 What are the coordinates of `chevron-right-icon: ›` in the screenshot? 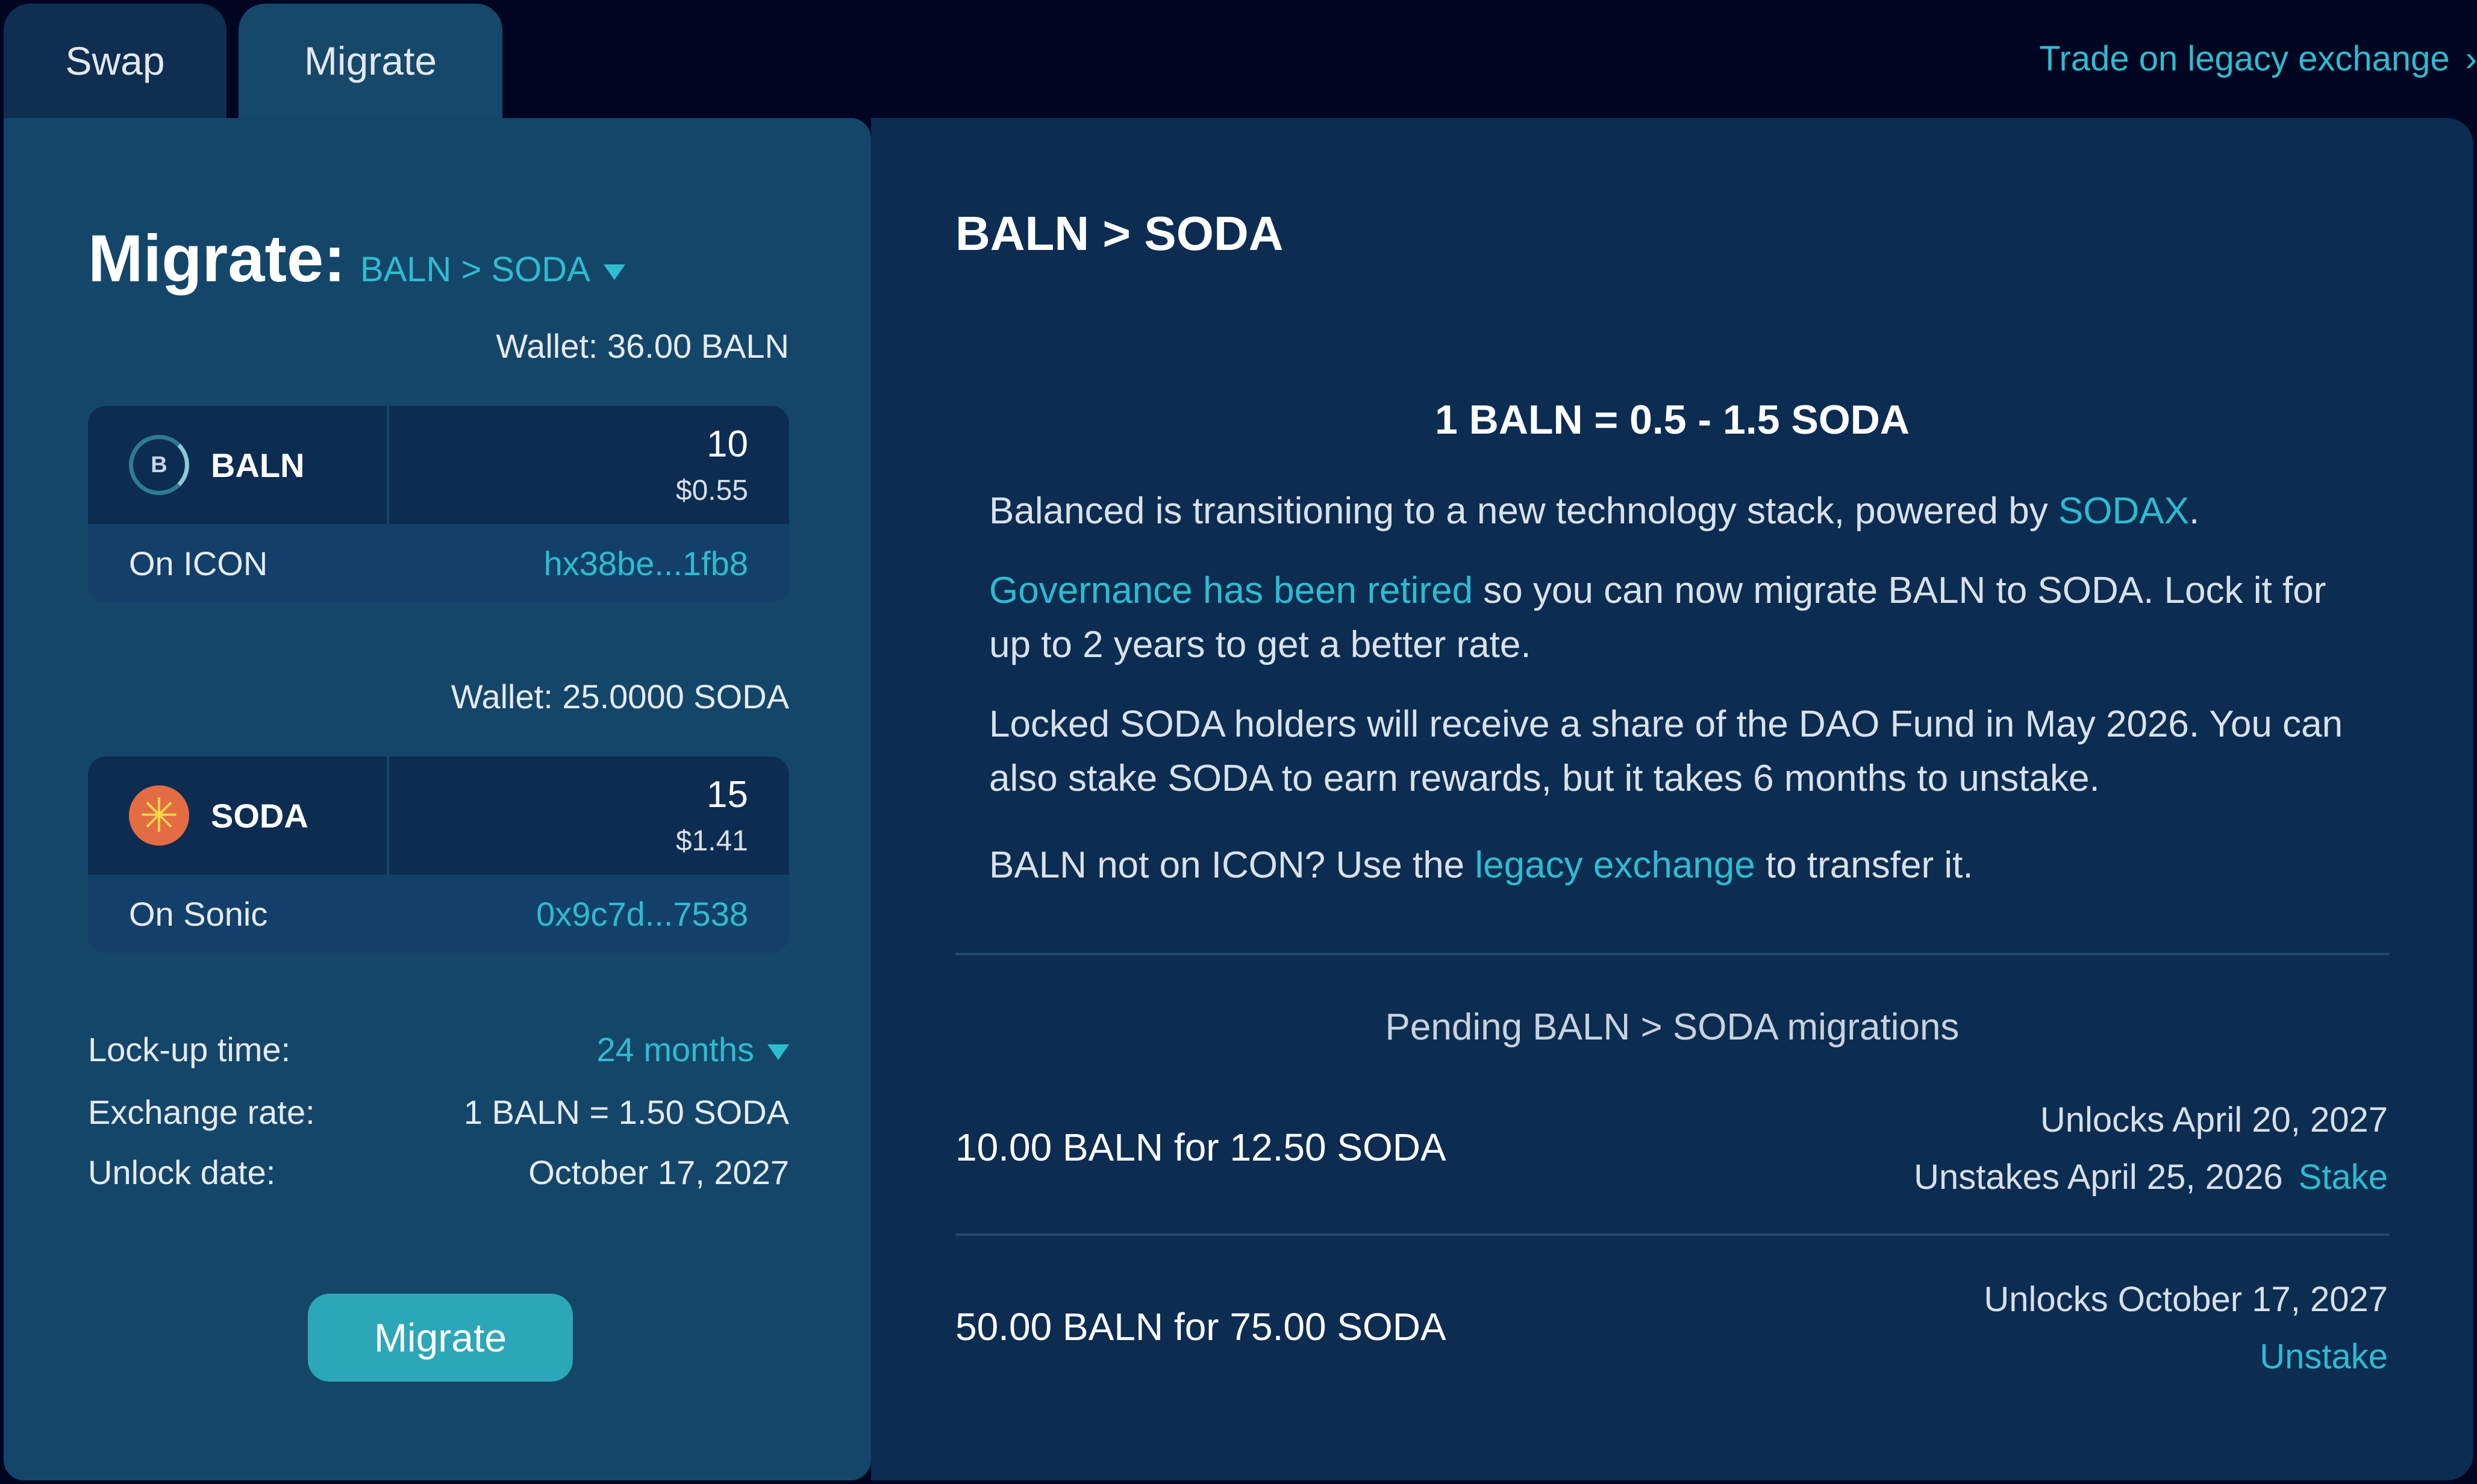 It's located at (2471, 58).